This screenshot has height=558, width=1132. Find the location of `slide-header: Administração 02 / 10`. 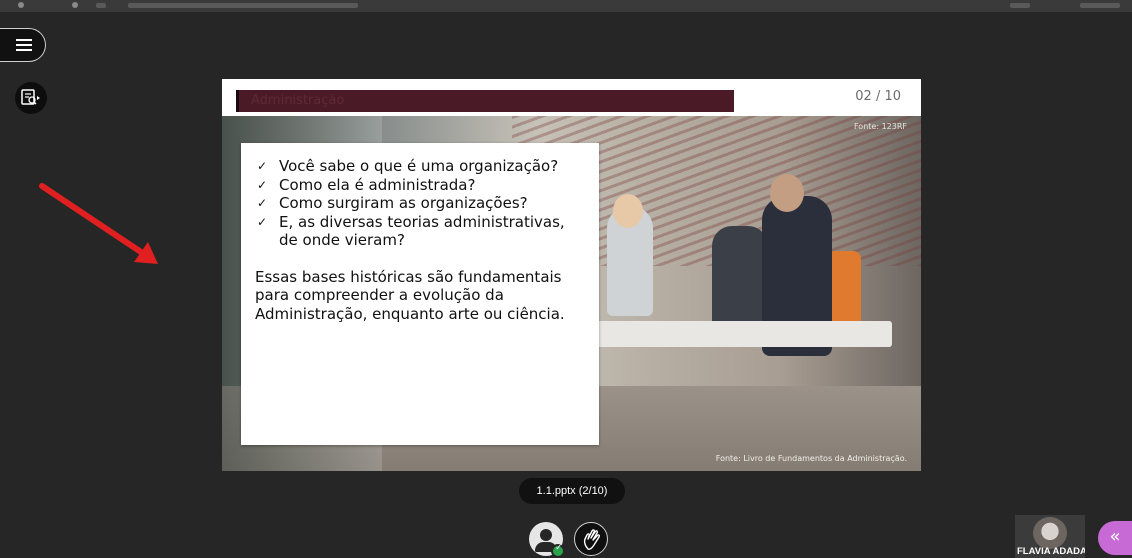

slide-header: Administração 02 / 10 is located at coordinates (571, 97).